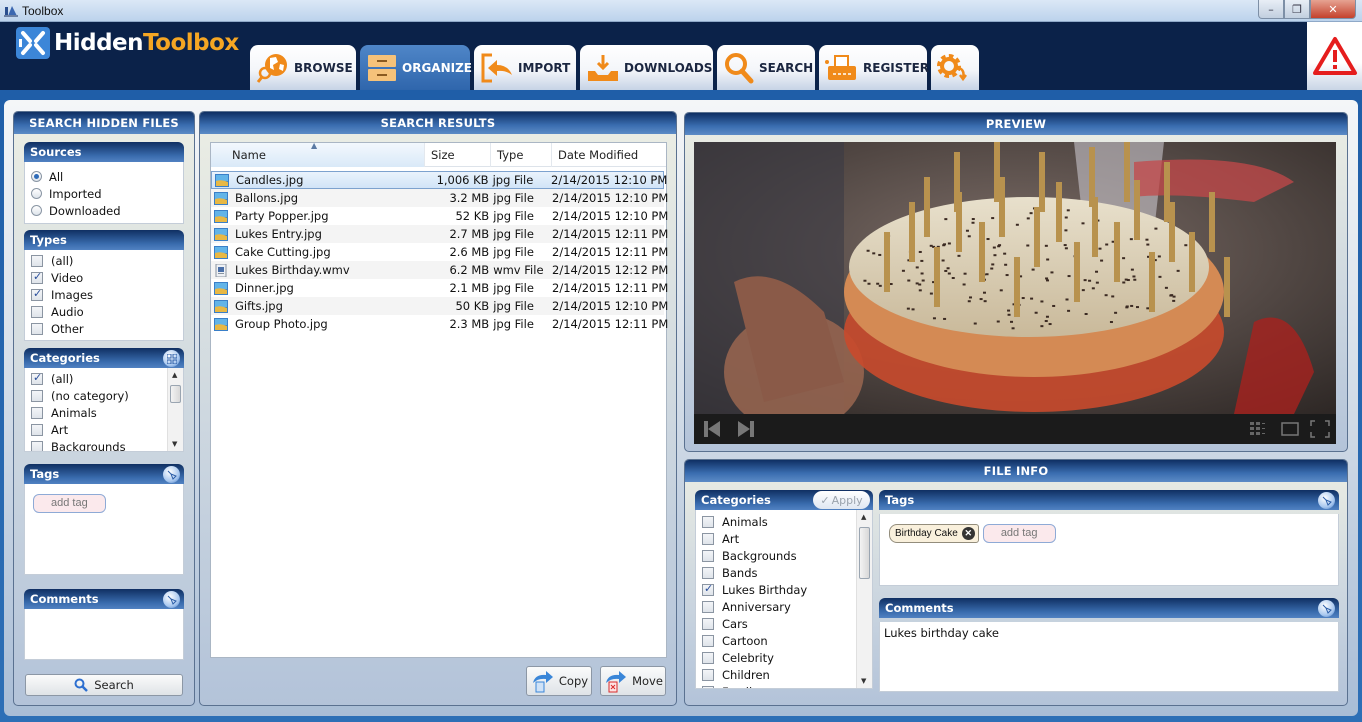 Image resolution: width=1362 pixels, height=722 pixels. What do you see at coordinates (104, 193) in the screenshot?
I see `source-option-imported: Imported` at bounding box center [104, 193].